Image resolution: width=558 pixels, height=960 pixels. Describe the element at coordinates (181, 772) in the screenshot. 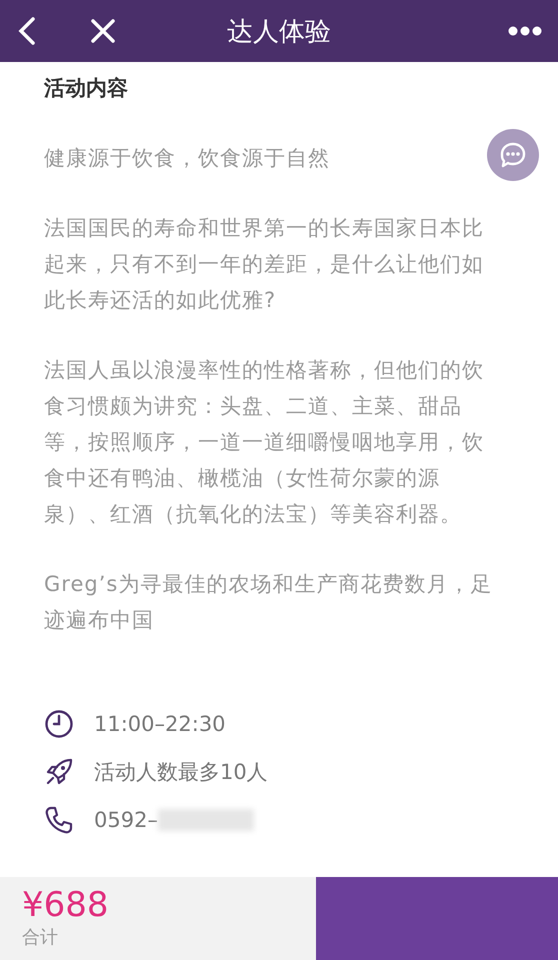

I see `info-text: 活动人数最多10人` at that location.